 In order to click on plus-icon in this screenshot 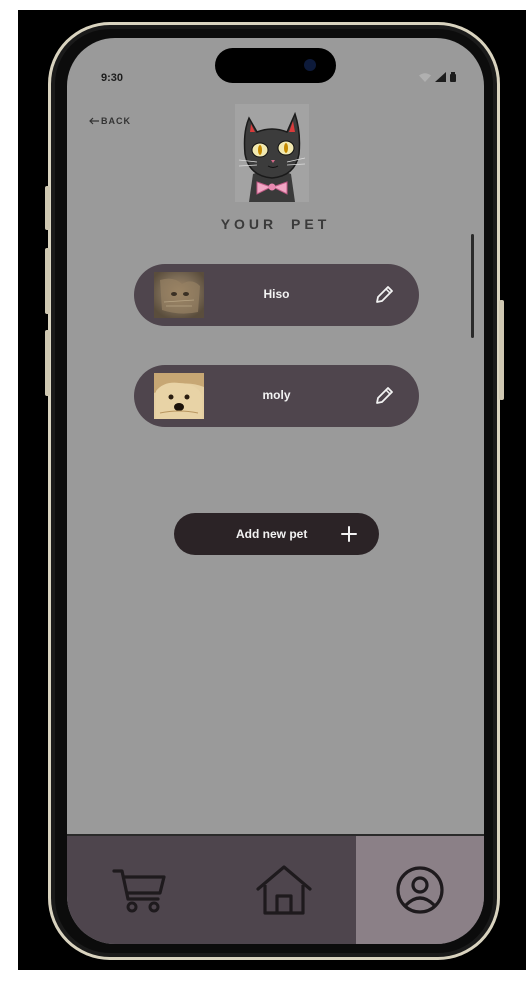, I will do `click(349, 534)`.